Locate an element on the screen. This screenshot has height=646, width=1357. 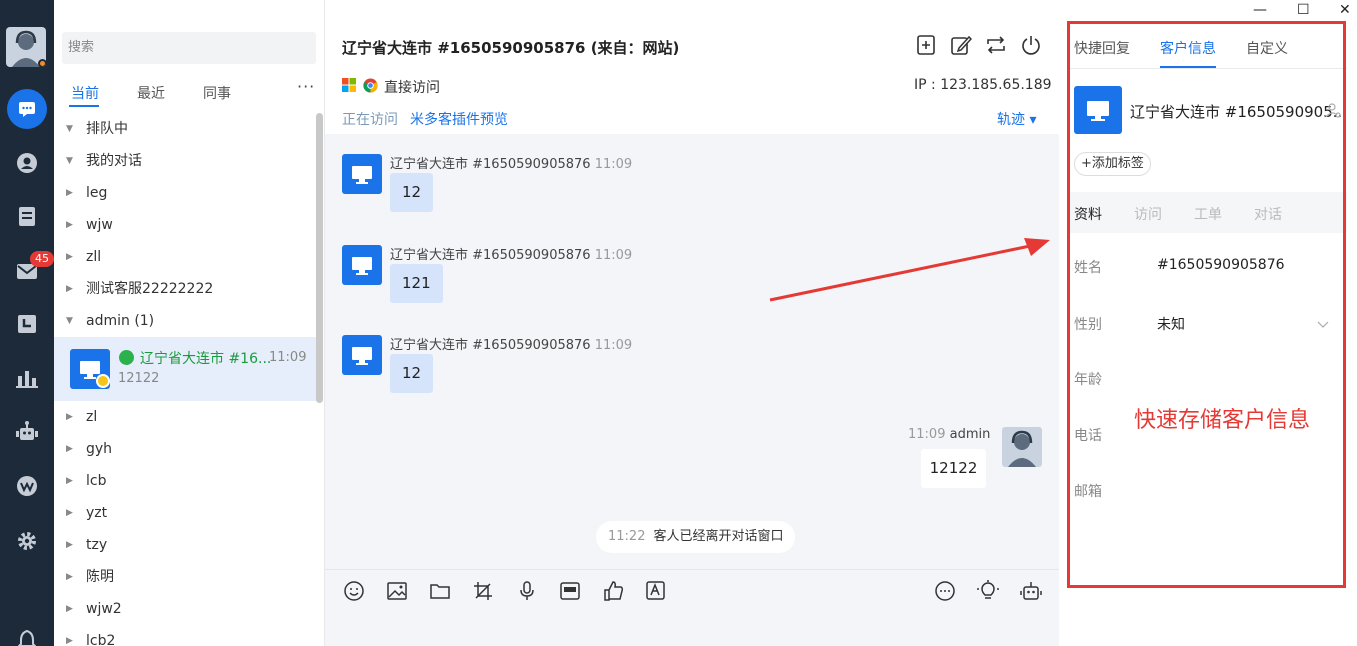
annotation-text: 快速存储客户信息 is located at coordinates (1222, 420).